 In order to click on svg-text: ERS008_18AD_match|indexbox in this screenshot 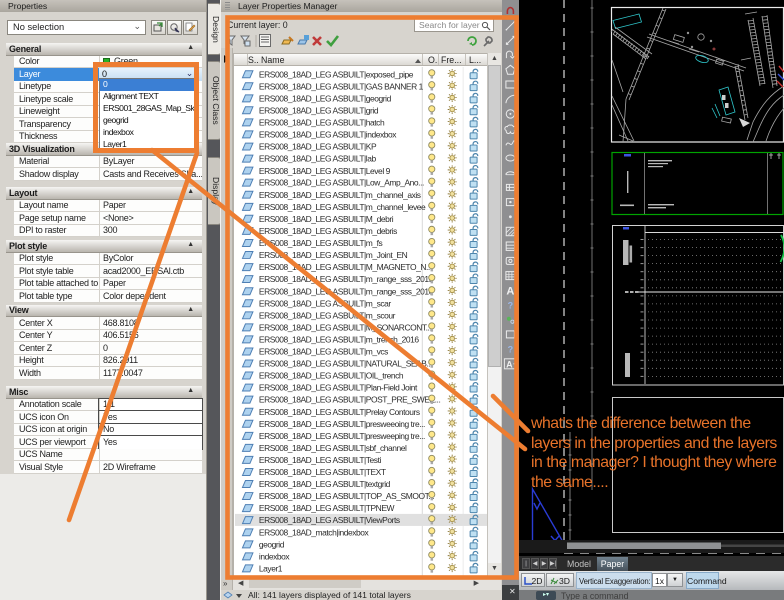, I will do `click(314, 532)`.